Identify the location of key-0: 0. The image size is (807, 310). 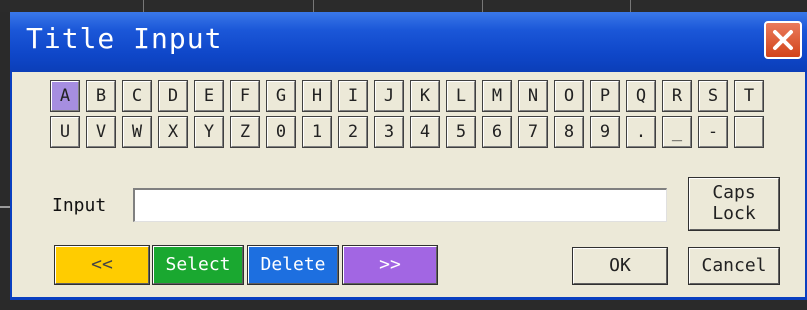
(281, 132).